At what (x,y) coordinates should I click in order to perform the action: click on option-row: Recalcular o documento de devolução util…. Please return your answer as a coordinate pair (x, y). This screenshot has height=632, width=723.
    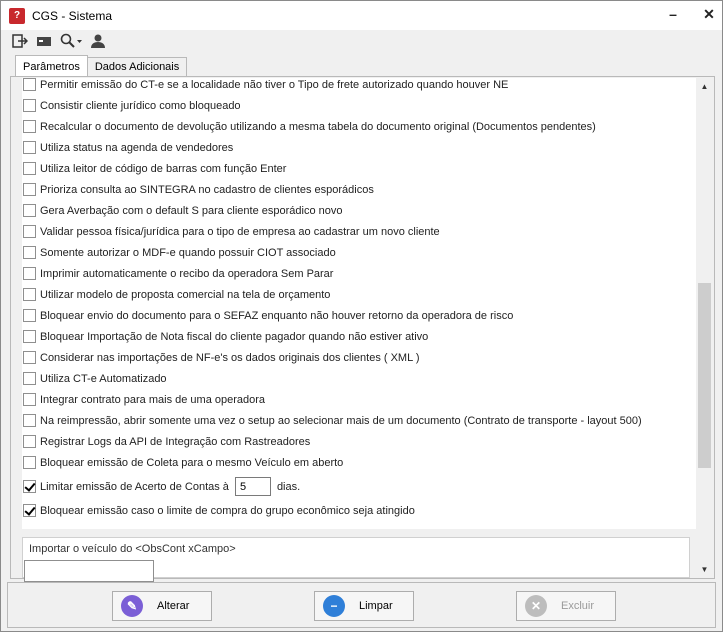
    Looking at the image, I should click on (309, 126).